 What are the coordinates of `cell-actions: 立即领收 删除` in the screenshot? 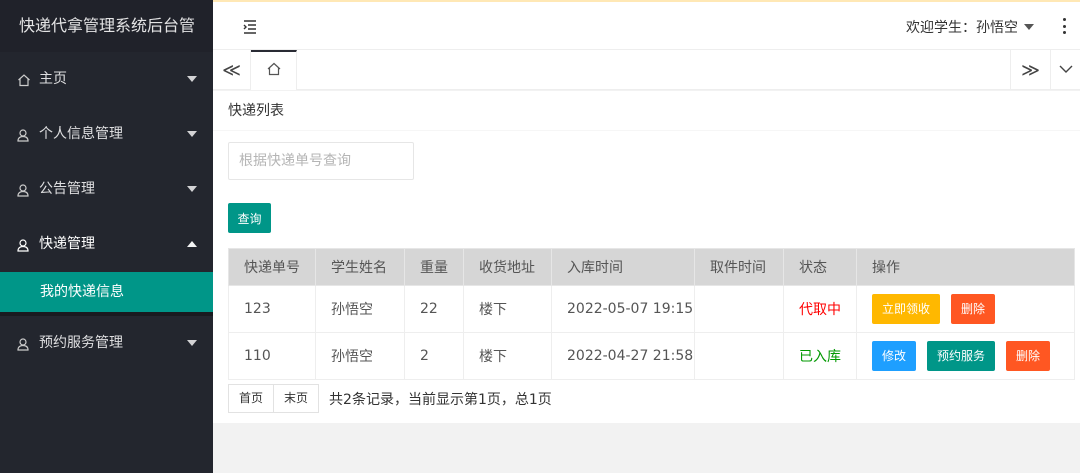 It's located at (965, 309).